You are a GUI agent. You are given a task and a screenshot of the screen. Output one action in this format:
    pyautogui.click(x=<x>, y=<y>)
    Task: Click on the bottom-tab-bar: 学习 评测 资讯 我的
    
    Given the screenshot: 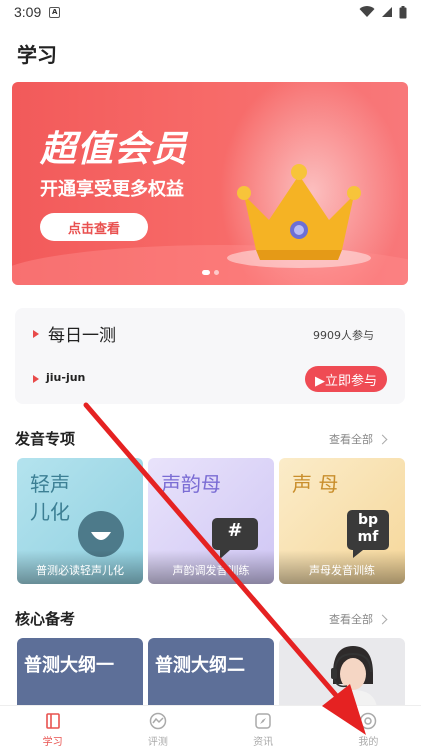 What is the action you would take?
    pyautogui.click(x=210, y=727)
    